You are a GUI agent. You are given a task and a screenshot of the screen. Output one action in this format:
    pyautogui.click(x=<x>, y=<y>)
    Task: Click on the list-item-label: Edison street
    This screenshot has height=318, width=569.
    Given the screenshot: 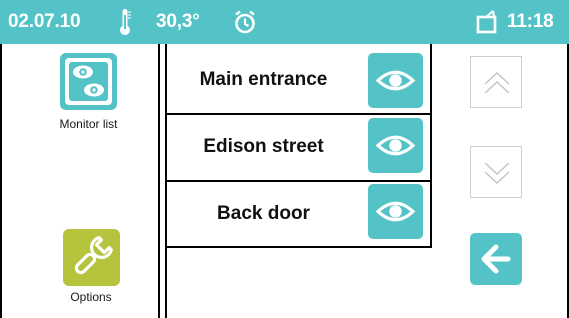 What is the action you would take?
    pyautogui.click(x=263, y=146)
    